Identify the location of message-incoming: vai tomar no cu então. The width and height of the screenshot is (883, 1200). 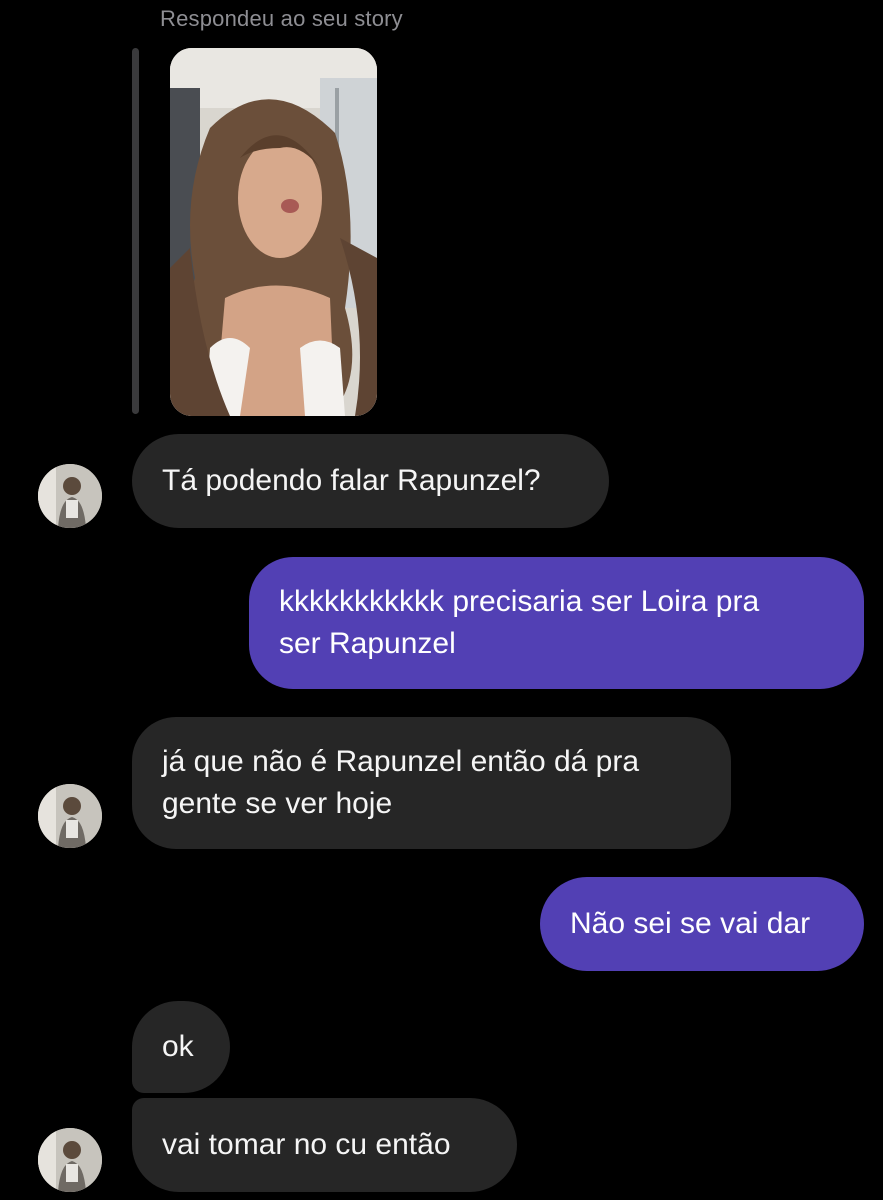
(324, 1145).